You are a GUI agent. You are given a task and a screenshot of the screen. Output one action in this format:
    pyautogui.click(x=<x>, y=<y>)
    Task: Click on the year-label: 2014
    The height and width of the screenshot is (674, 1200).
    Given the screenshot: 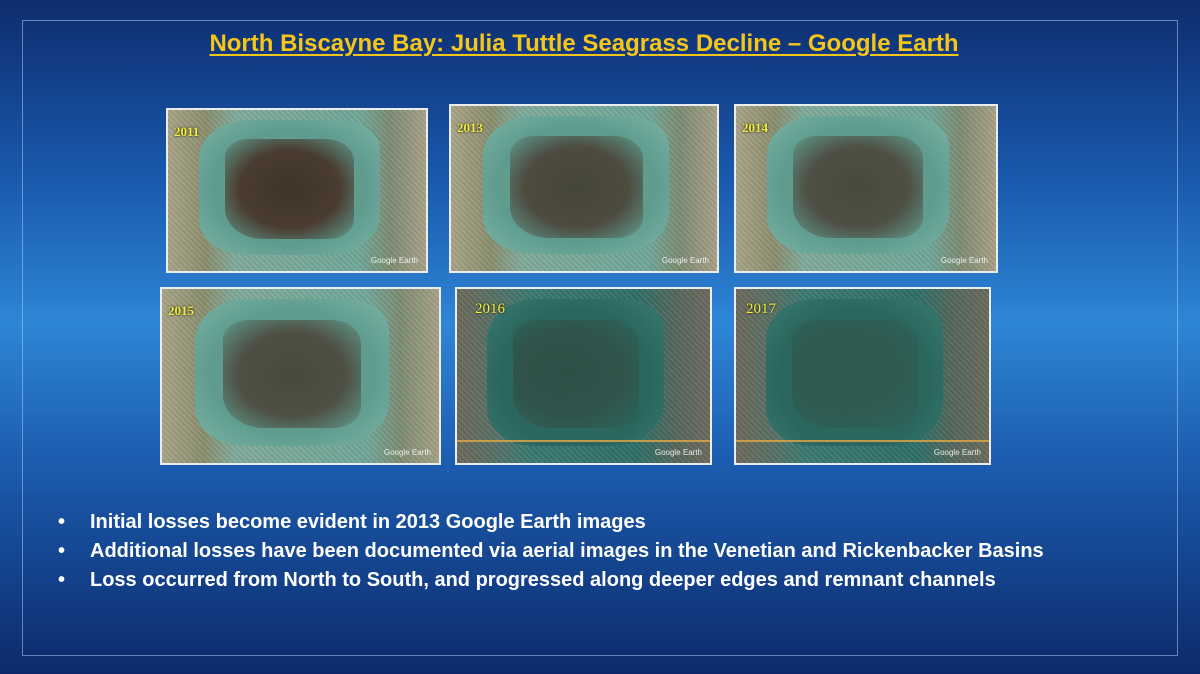 What is the action you would take?
    pyautogui.click(x=755, y=127)
    